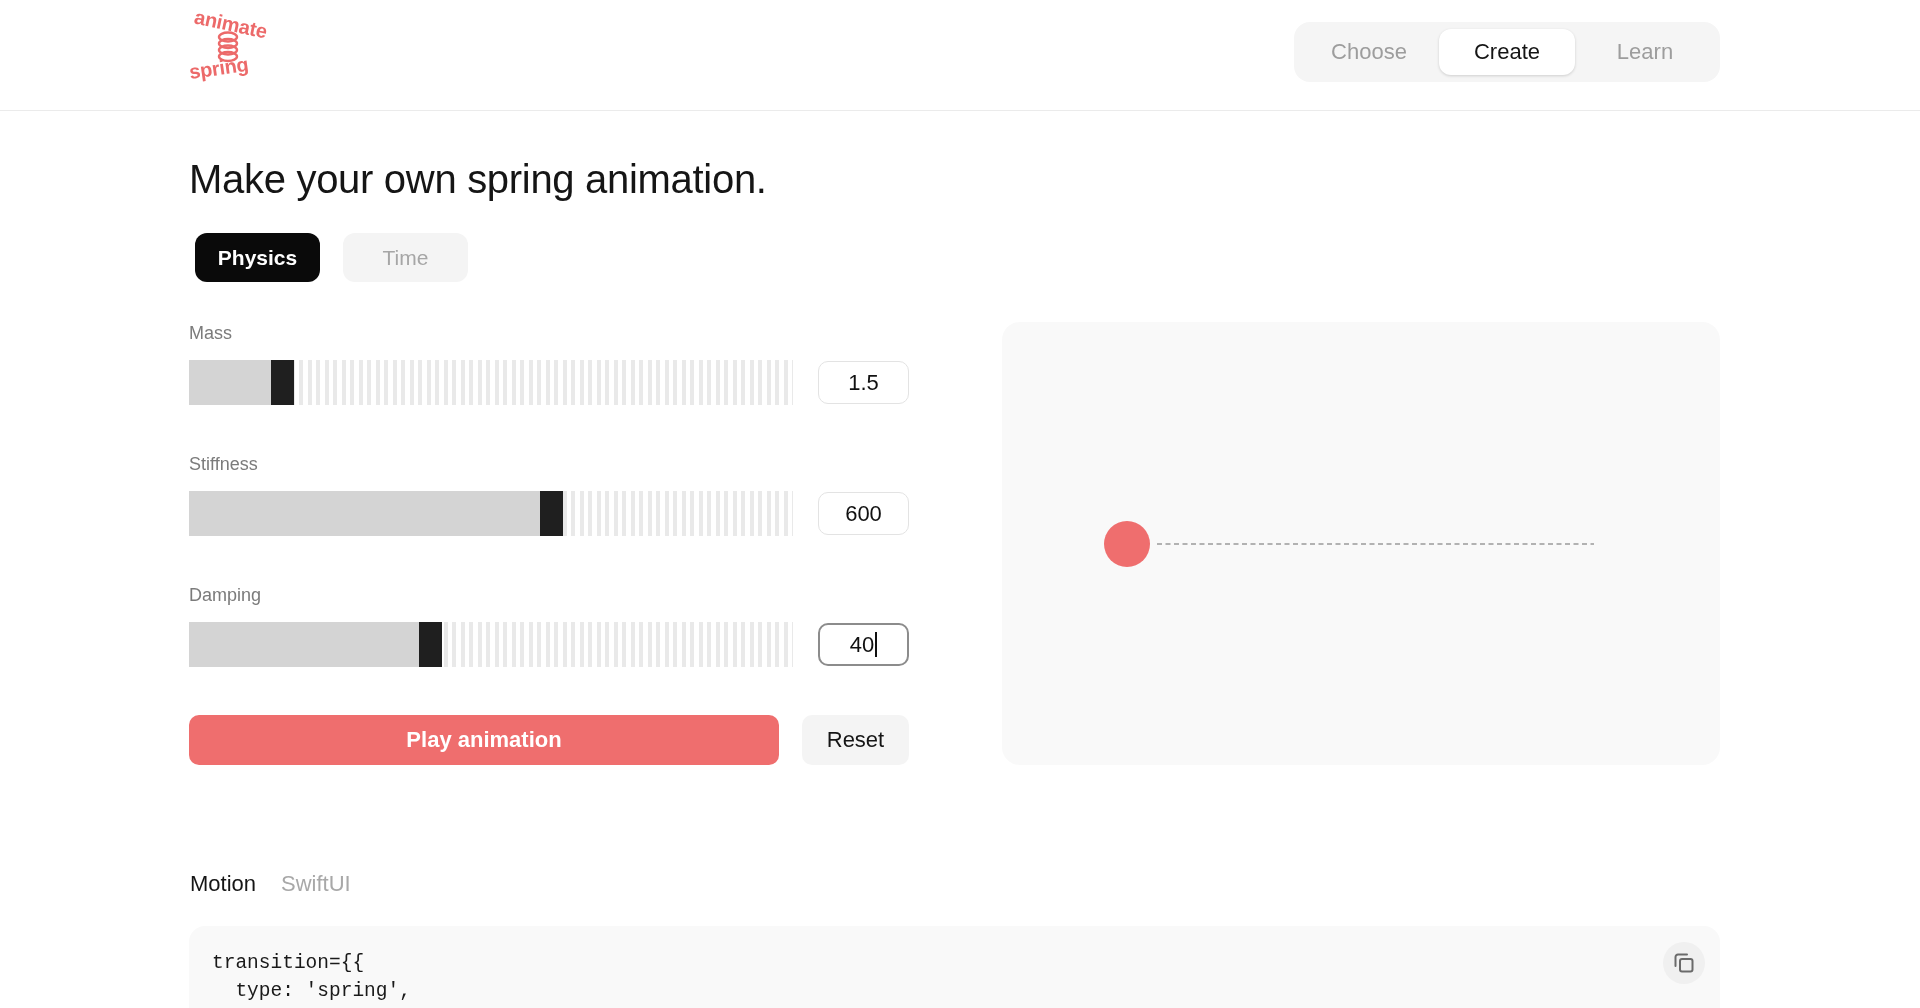 This screenshot has width=1920, height=1008. What do you see at coordinates (1127, 543) in the screenshot?
I see `ball-icon` at bounding box center [1127, 543].